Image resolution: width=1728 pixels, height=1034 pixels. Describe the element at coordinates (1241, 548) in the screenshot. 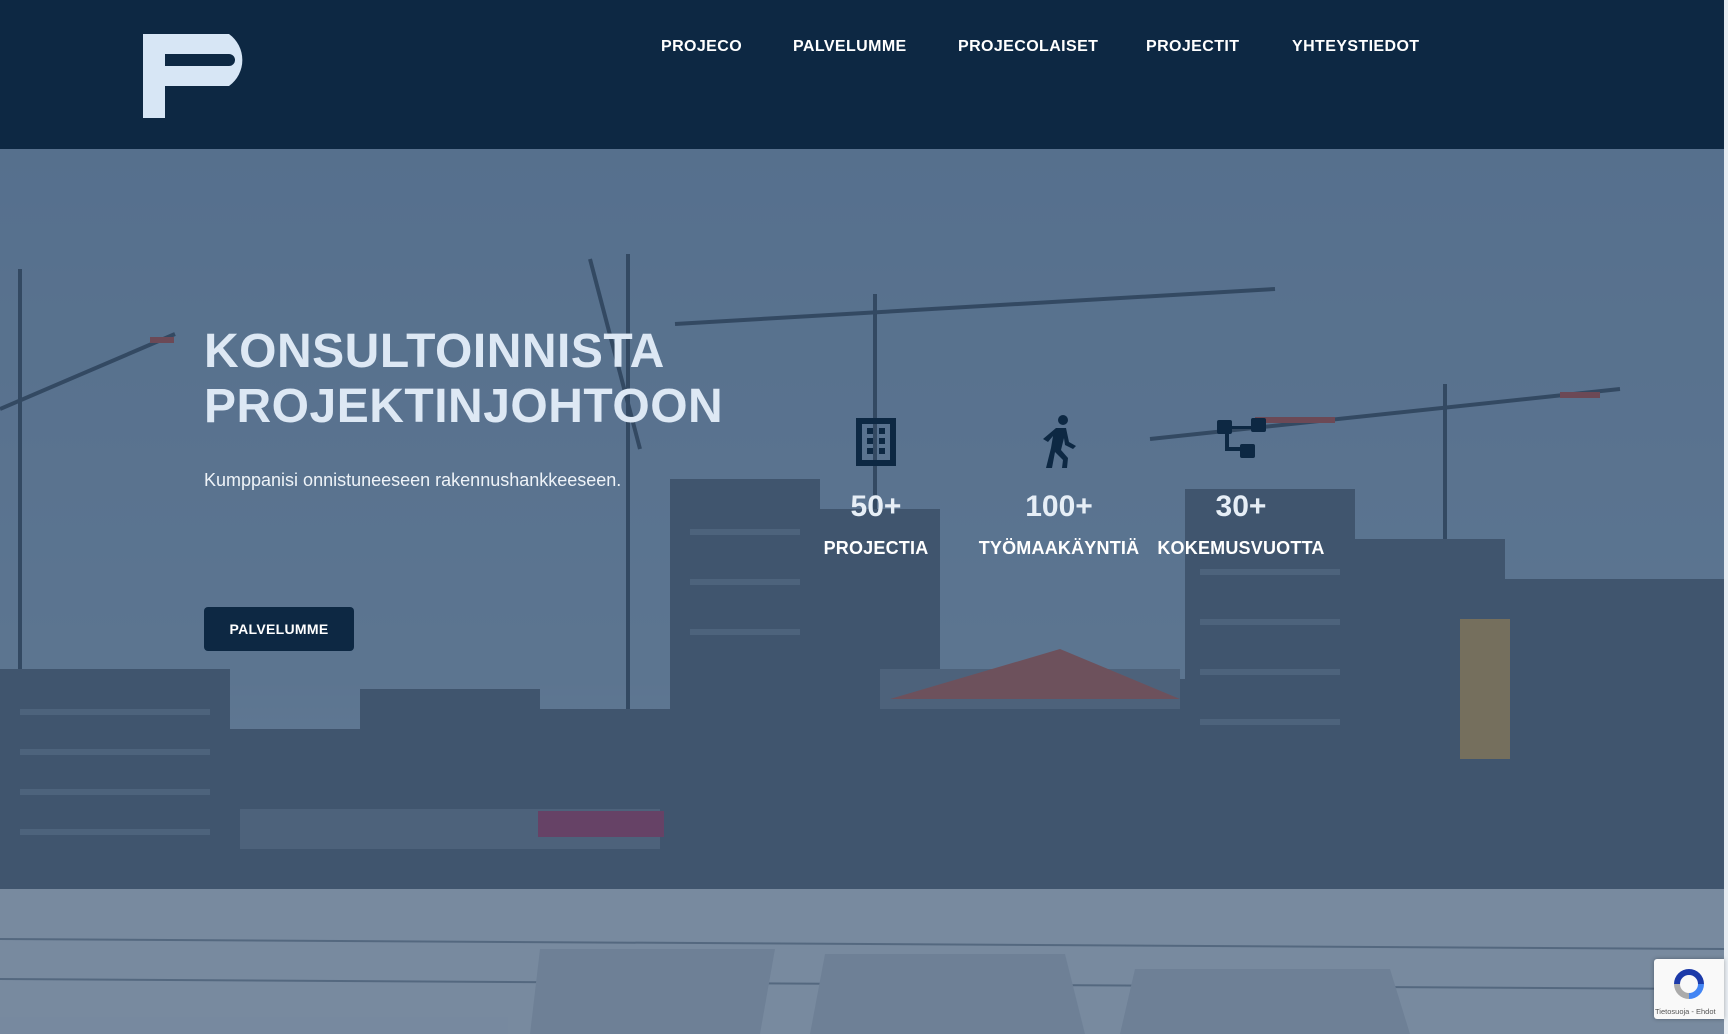

I see `stat-label: KOKEMUSVUOTTA` at that location.